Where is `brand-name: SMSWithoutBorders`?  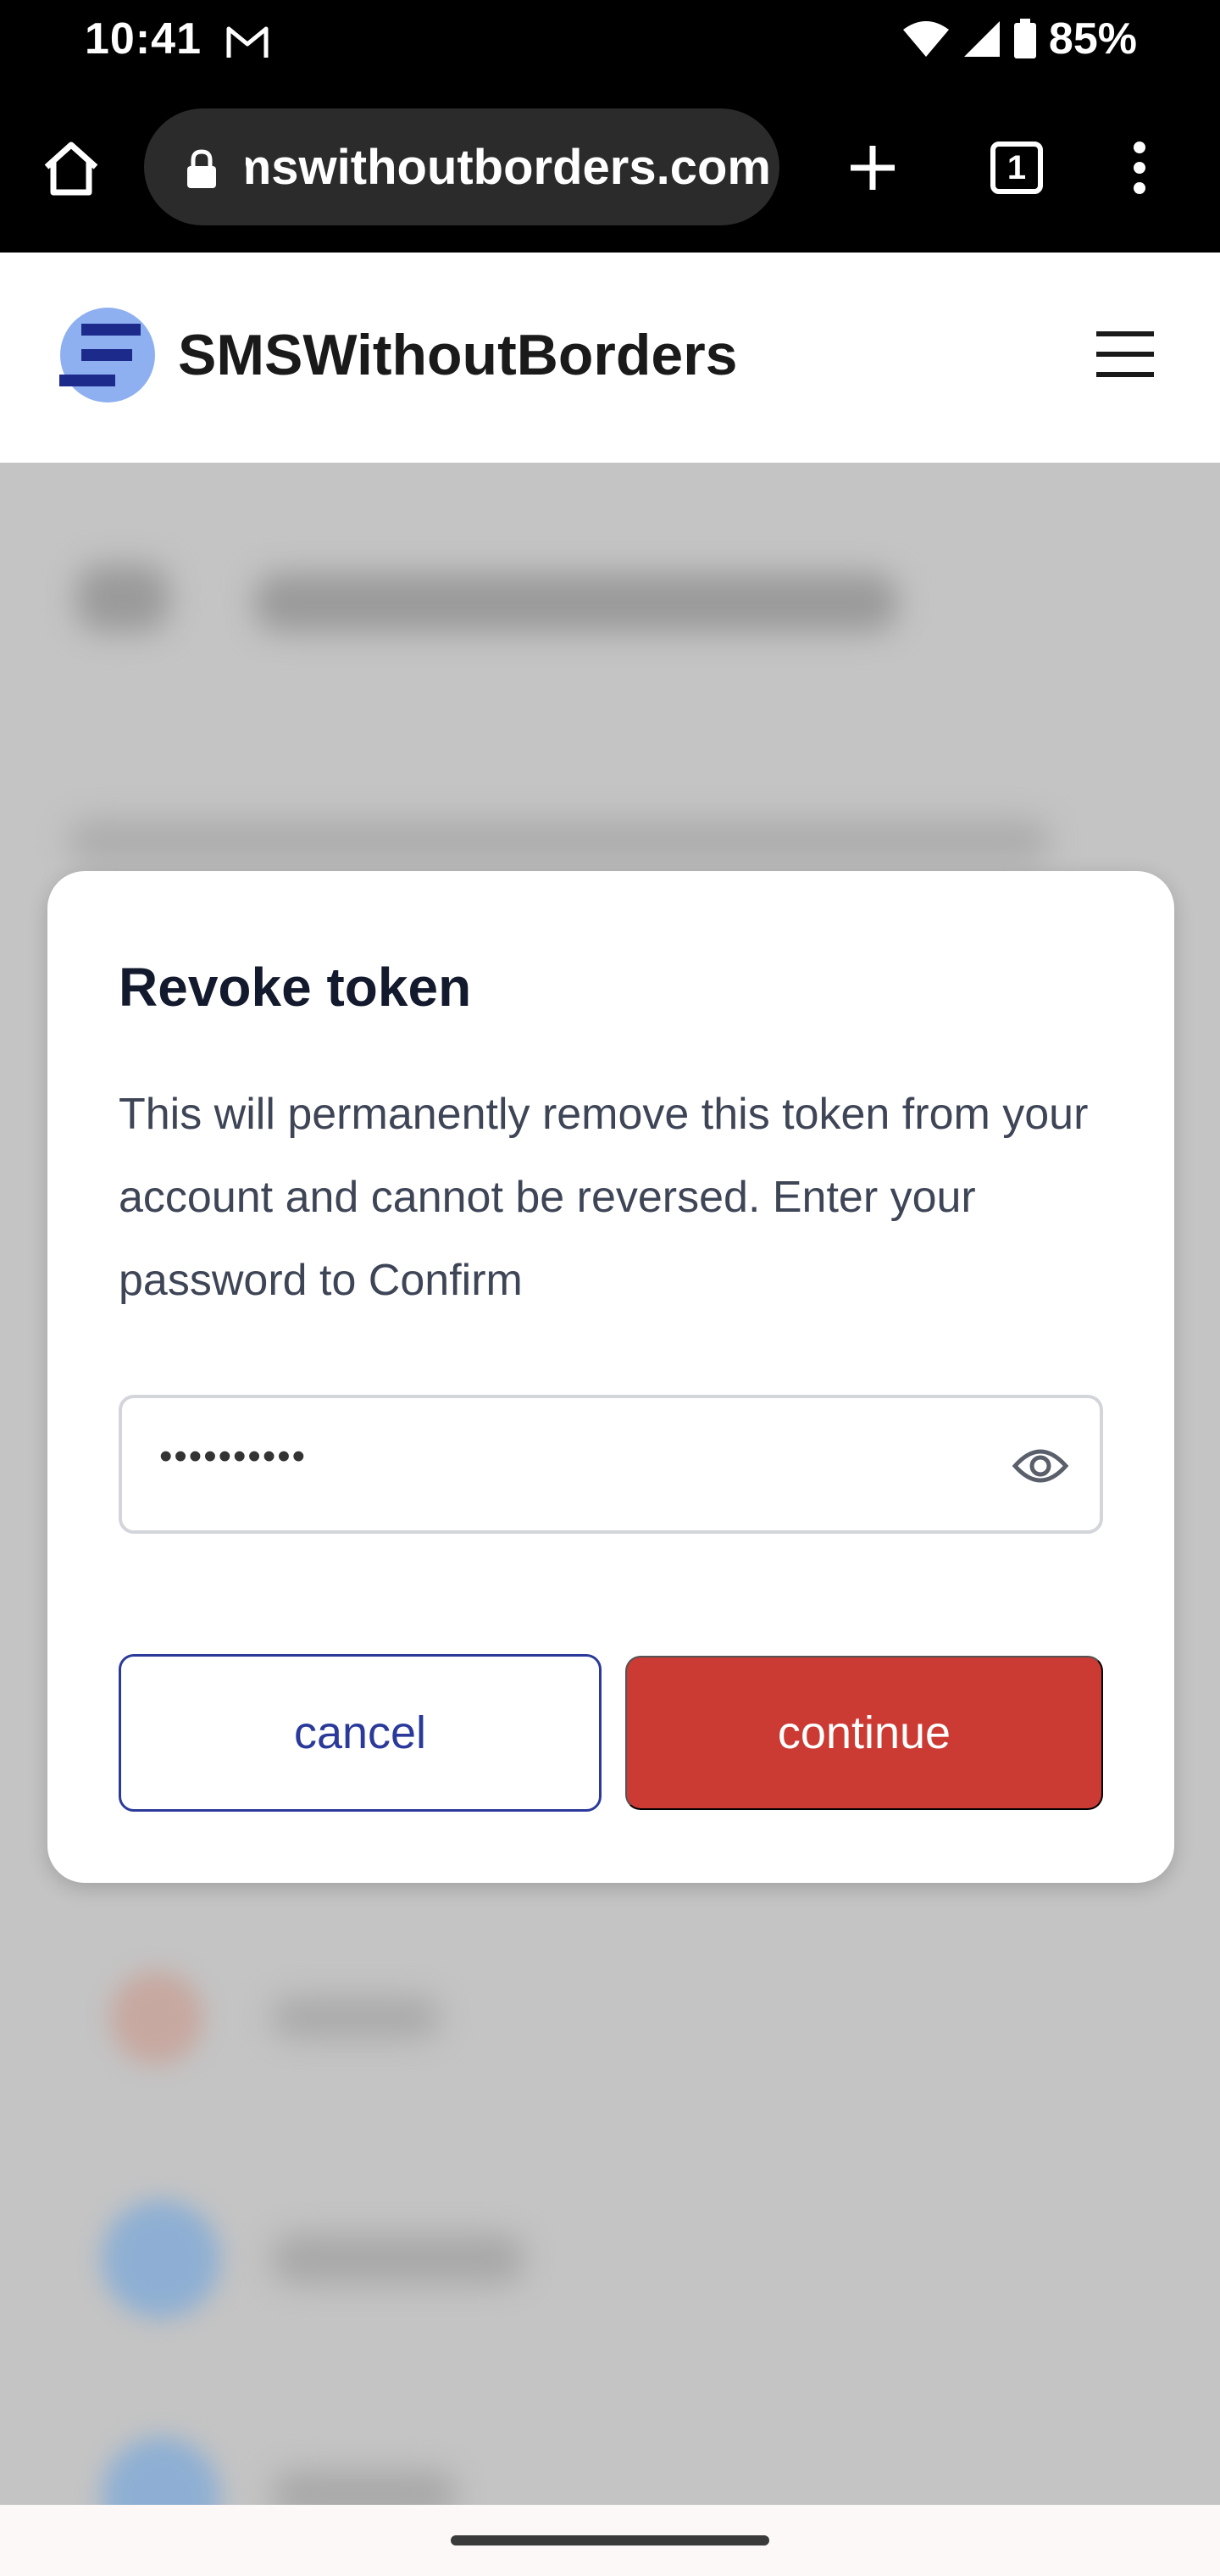
brand-name: SMSWithoutBorders is located at coordinates (457, 355).